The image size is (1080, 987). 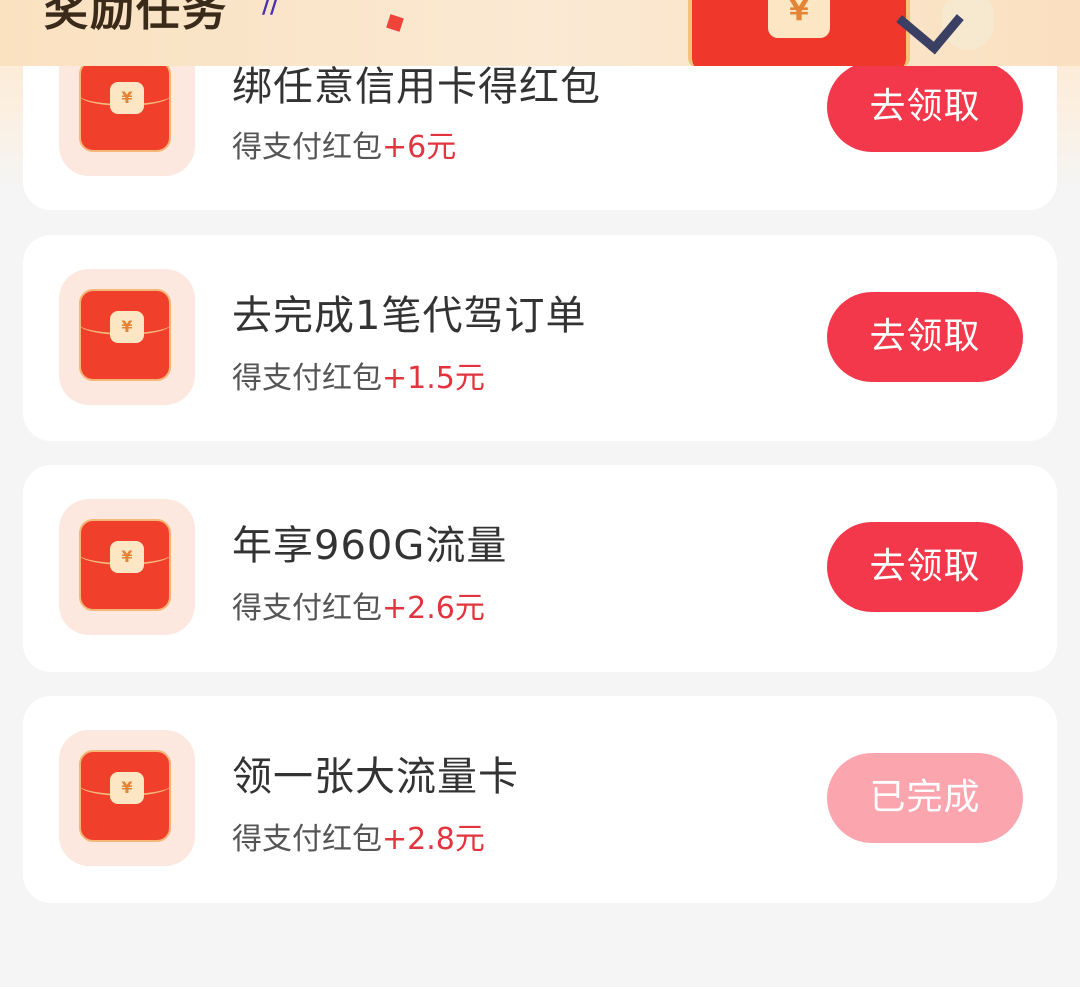 What do you see at coordinates (375, 777) in the screenshot?
I see `task-title: 领一张大流量卡` at bounding box center [375, 777].